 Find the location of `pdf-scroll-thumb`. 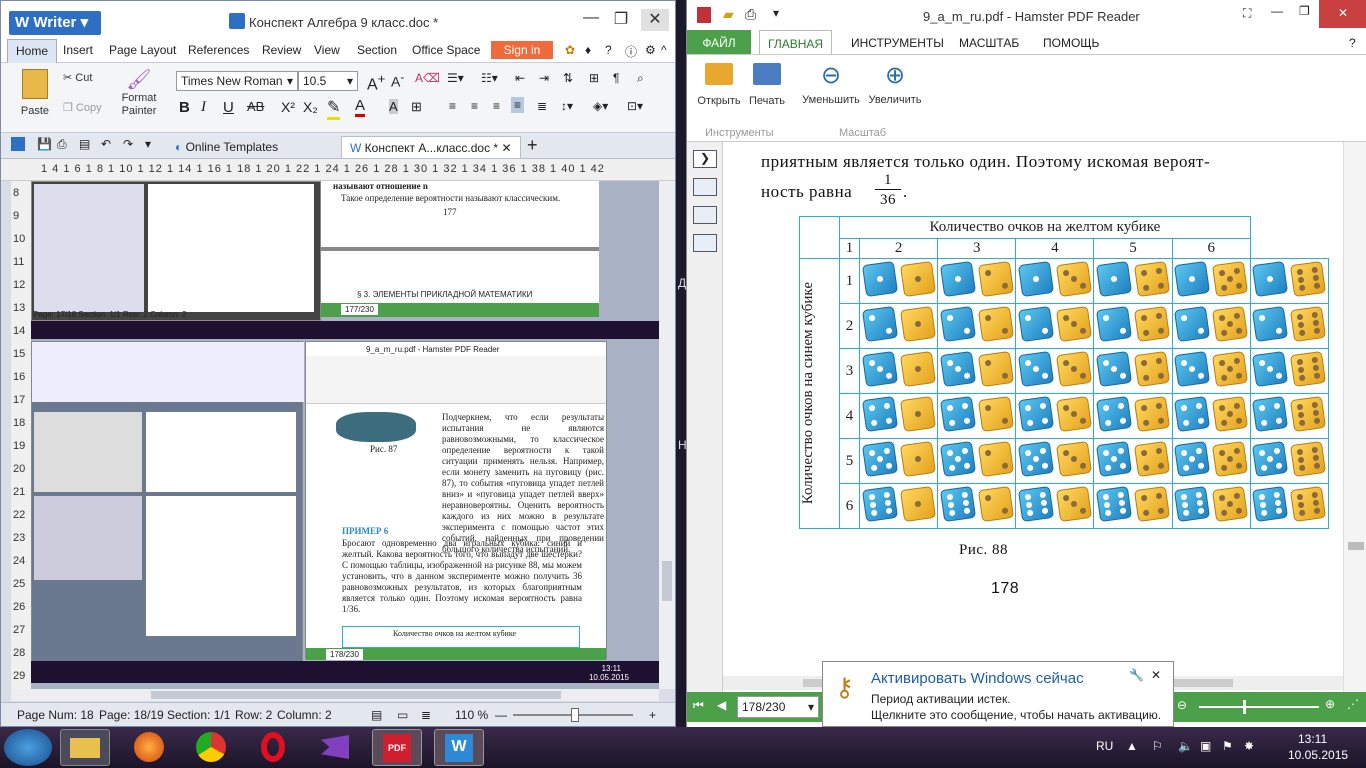

pdf-scroll-thumb is located at coordinates (1356, 546).